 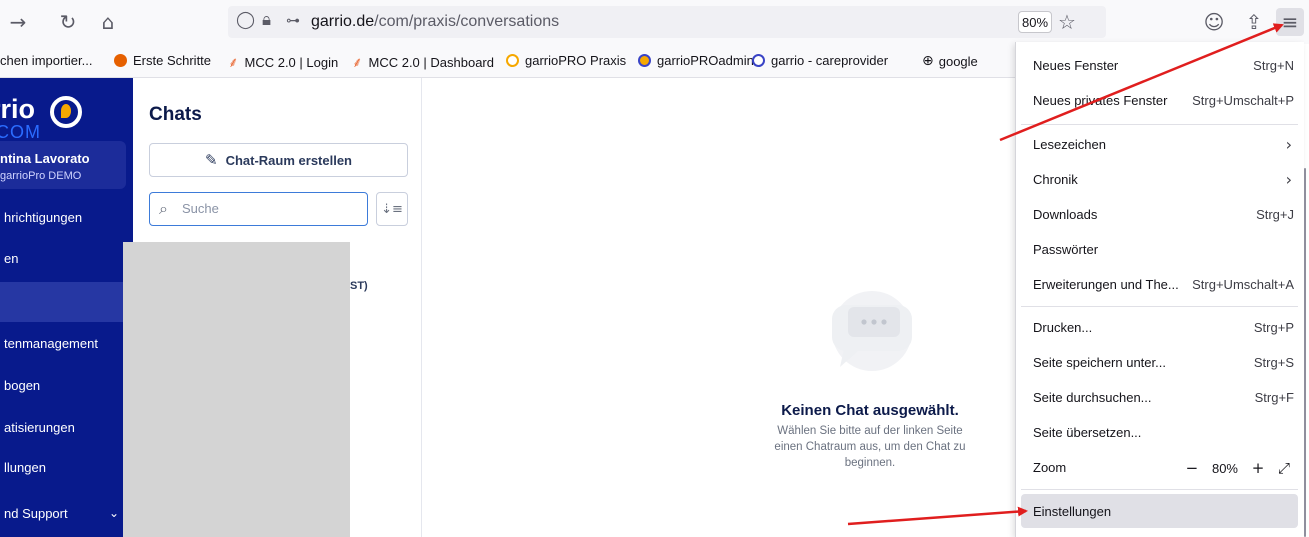 What do you see at coordinates (1069, 144) in the screenshot?
I see `menu-label: Lesezeichen` at bounding box center [1069, 144].